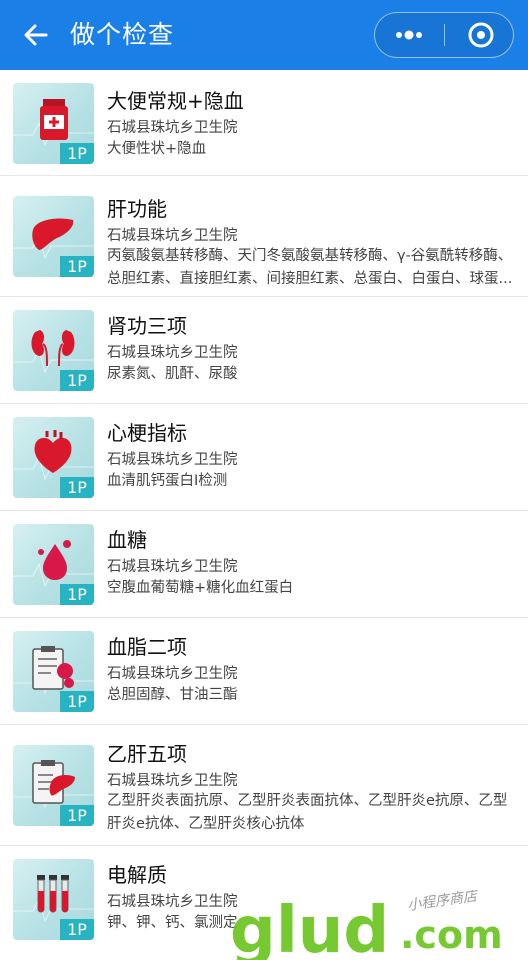 The height and width of the screenshot is (960, 528). What do you see at coordinates (264, 564) in the screenshot?
I see `list-item: 1P 血糖 石城县珠坑乡卫生院 空腹血葡萄糖+糖化血红蛋白` at bounding box center [264, 564].